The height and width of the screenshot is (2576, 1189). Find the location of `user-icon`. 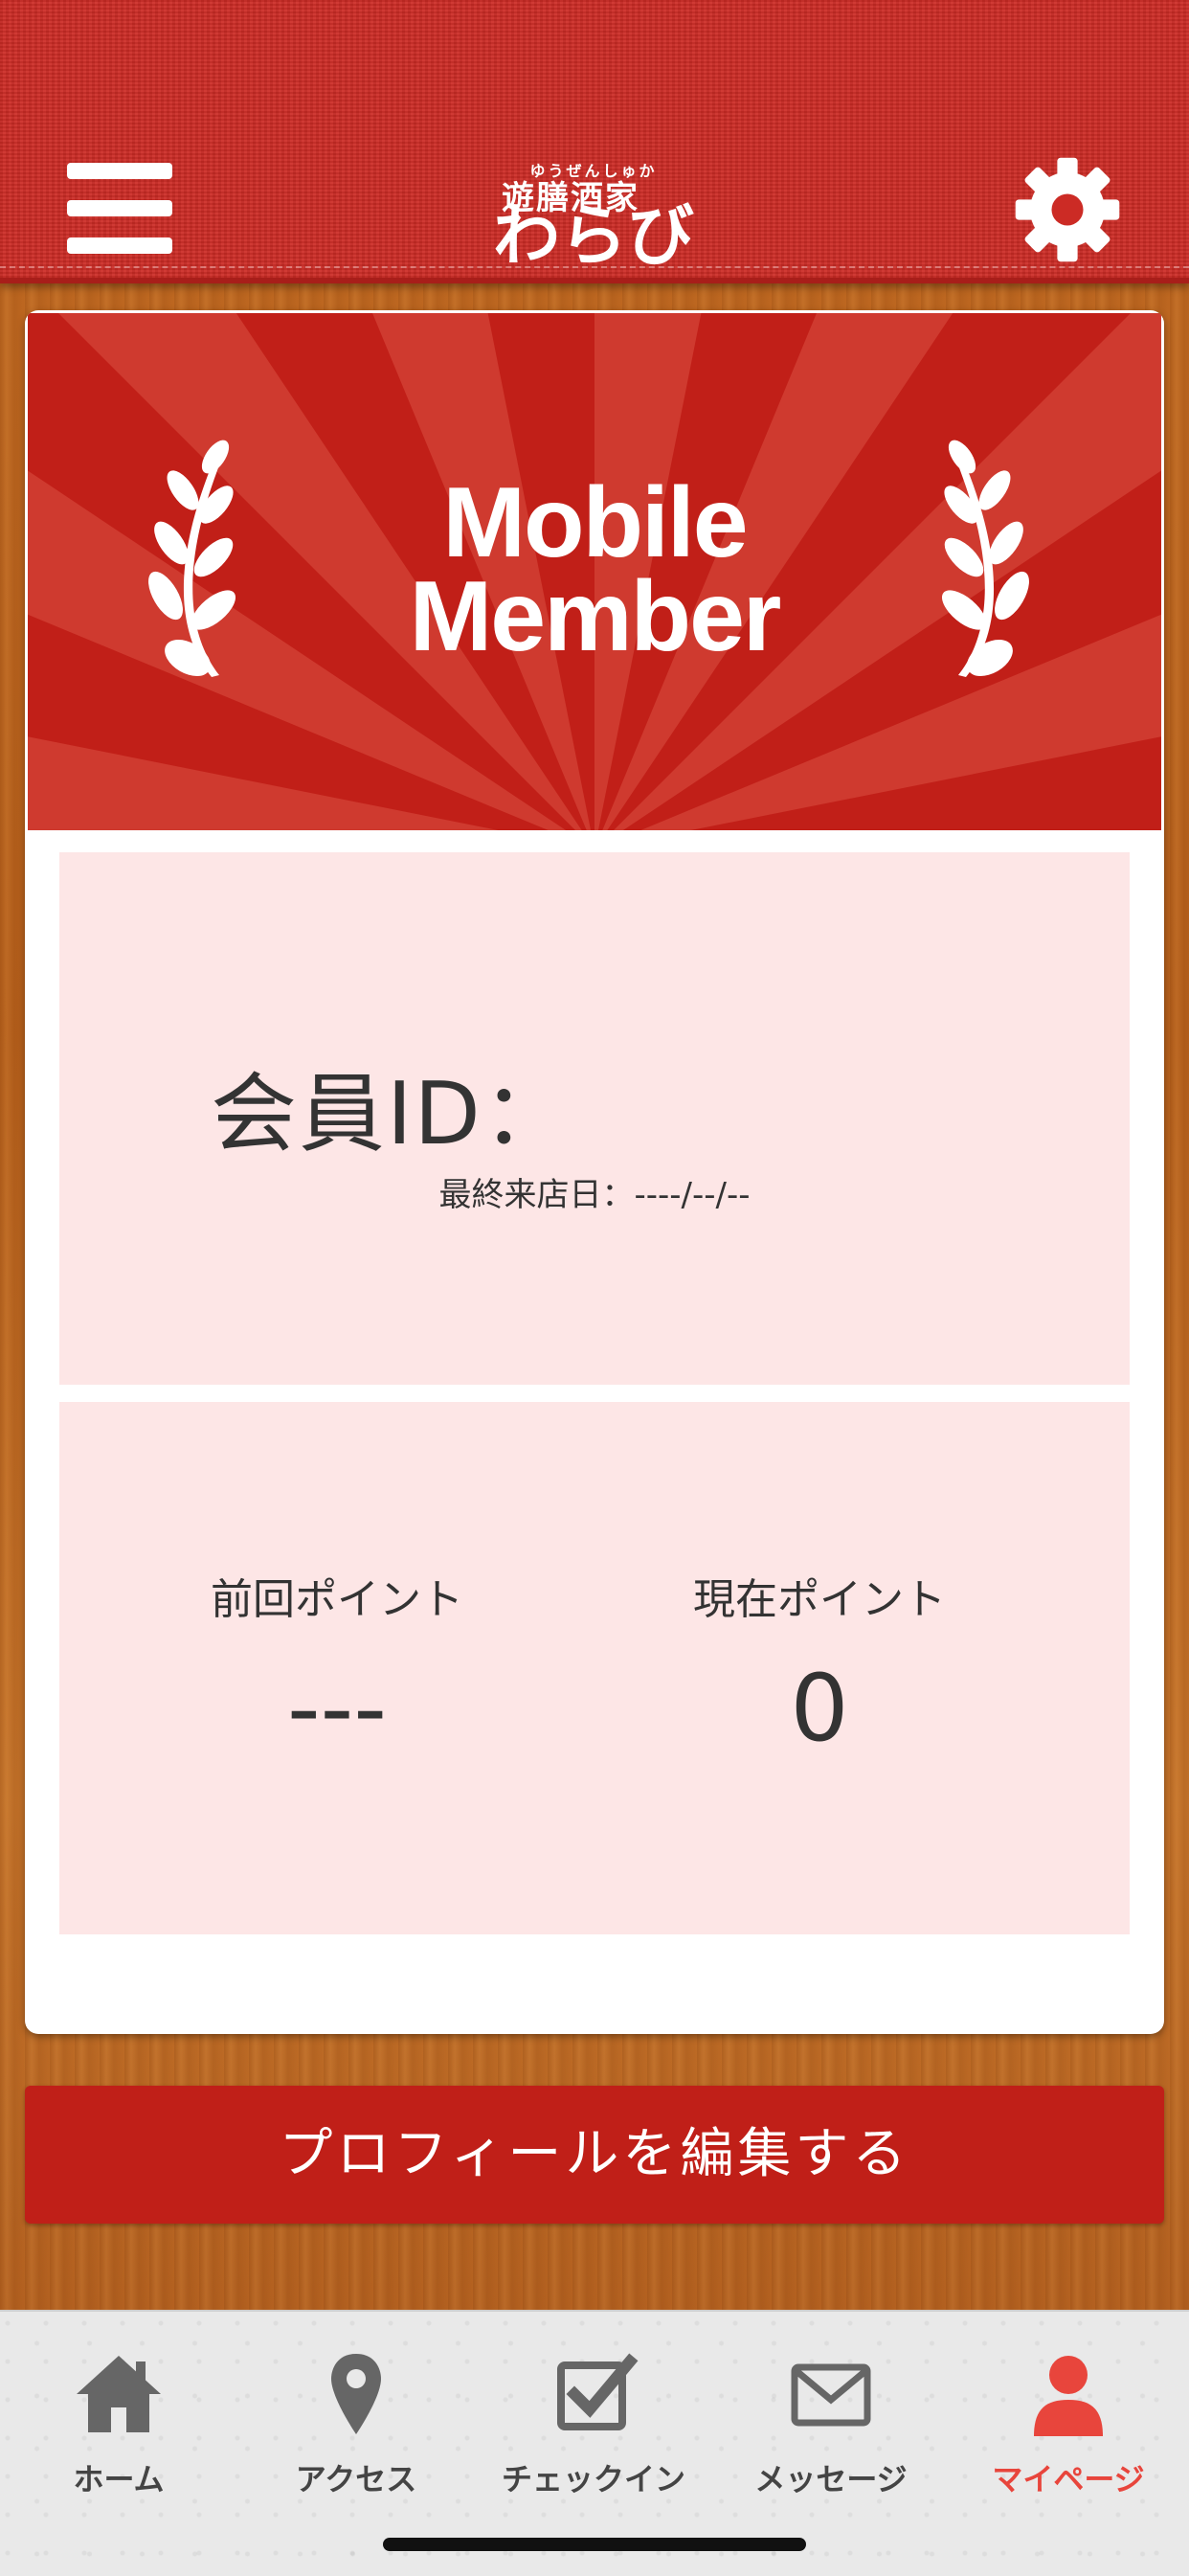

user-icon is located at coordinates (1068, 2396).